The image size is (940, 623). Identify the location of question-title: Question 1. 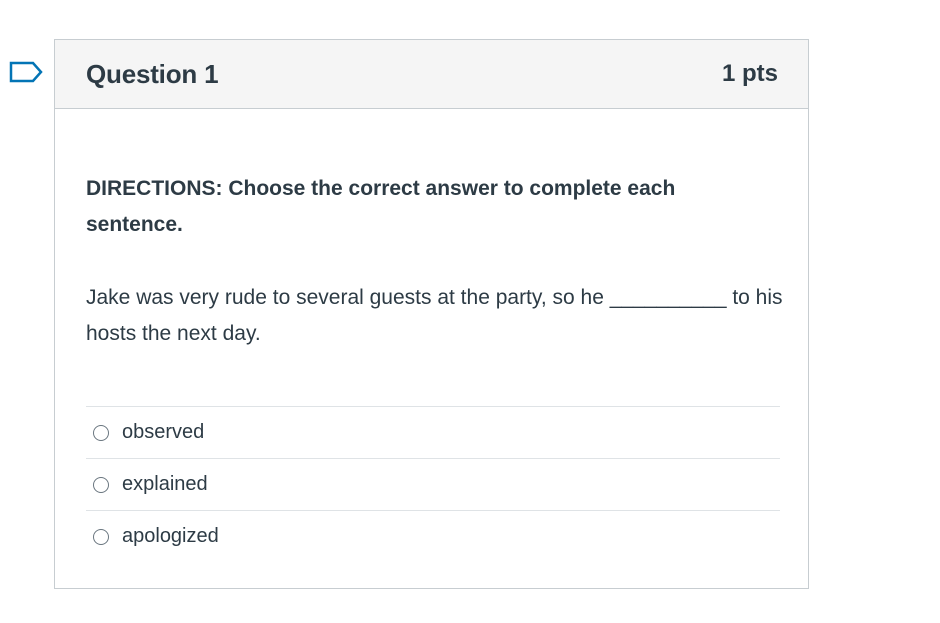
(152, 73).